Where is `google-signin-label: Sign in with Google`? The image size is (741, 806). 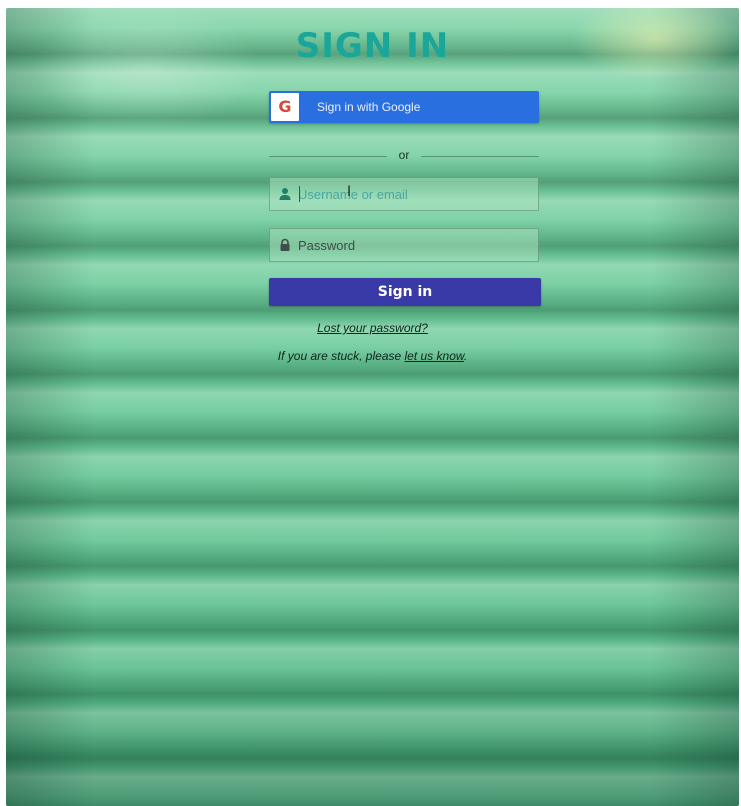
google-signin-label: Sign in with Google is located at coordinates (369, 107).